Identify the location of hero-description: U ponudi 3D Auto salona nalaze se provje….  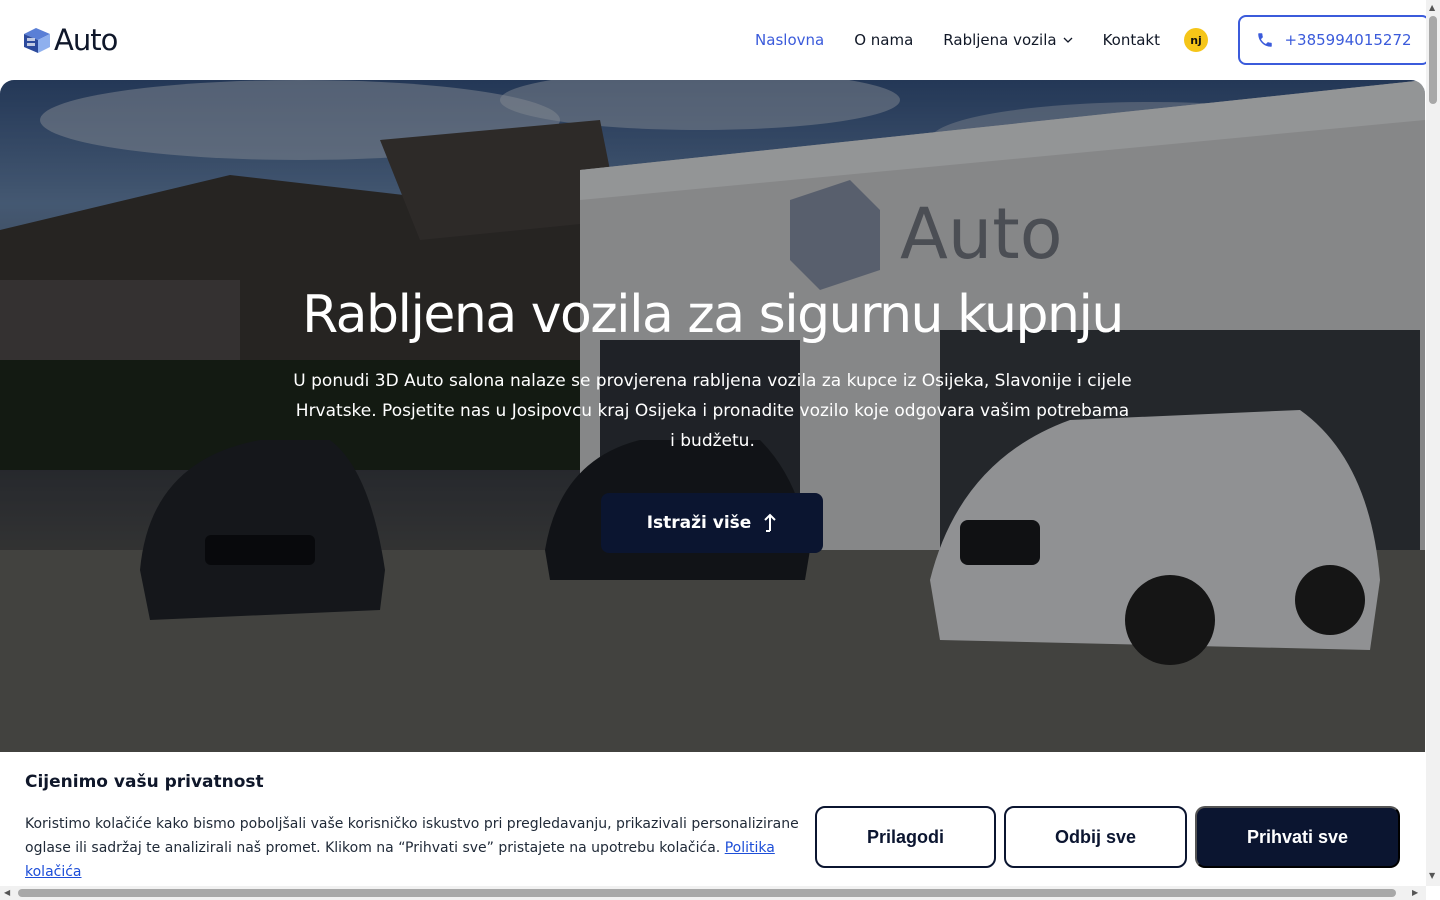
(712, 411).